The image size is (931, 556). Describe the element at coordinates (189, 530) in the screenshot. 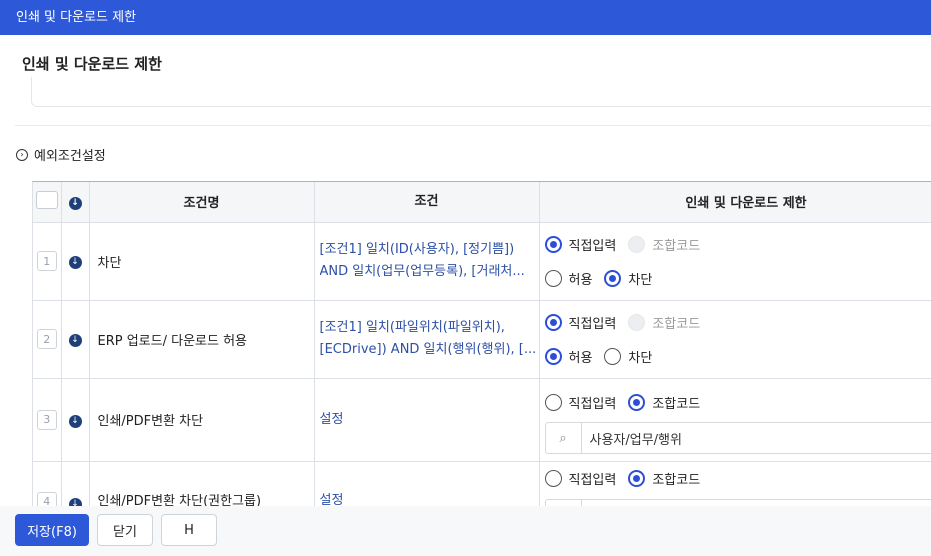

I see `h-button: H` at that location.